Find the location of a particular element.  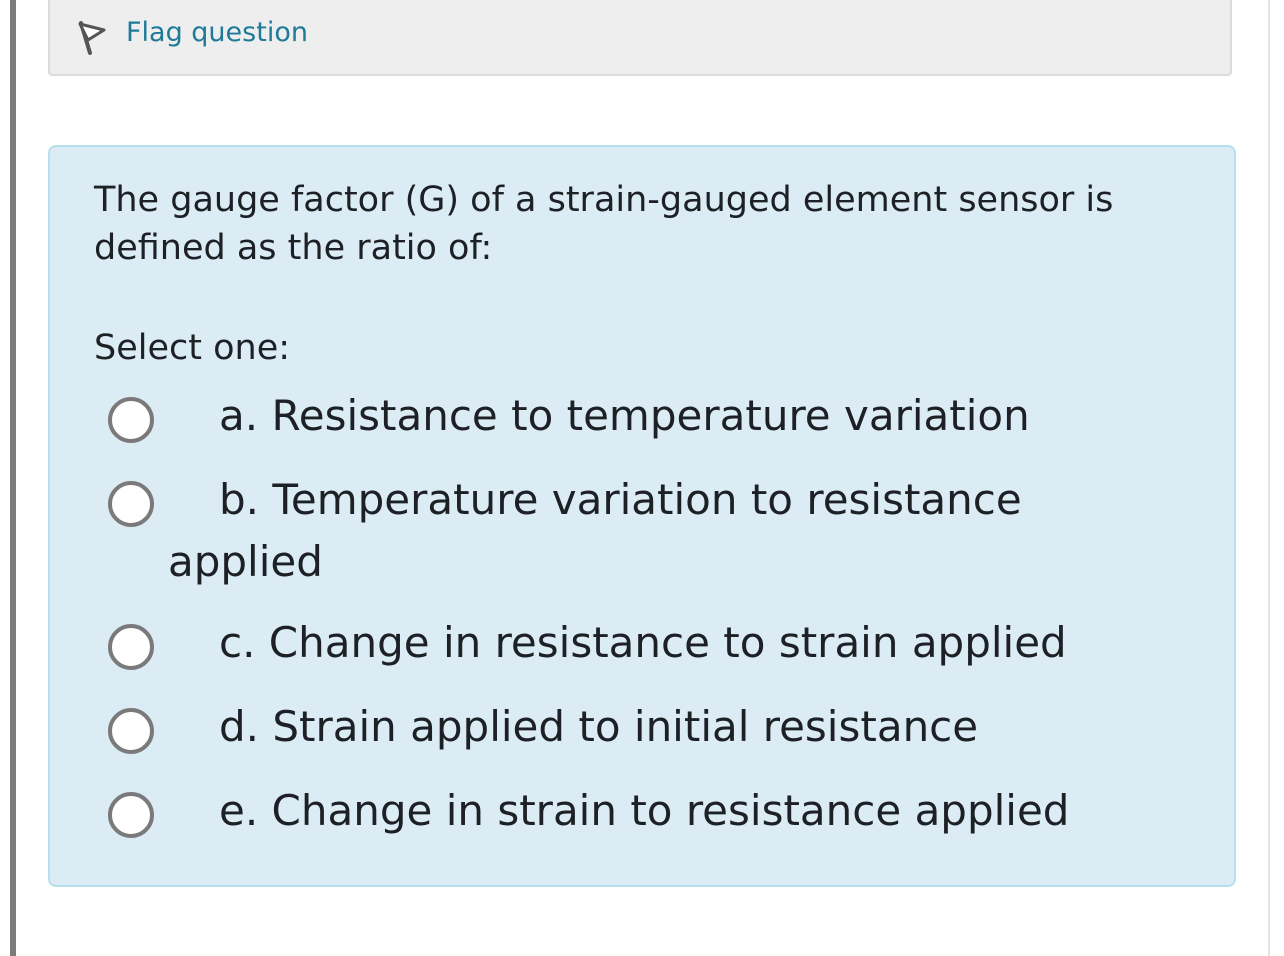

flag-question-link: Flag question is located at coordinates (217, 33).